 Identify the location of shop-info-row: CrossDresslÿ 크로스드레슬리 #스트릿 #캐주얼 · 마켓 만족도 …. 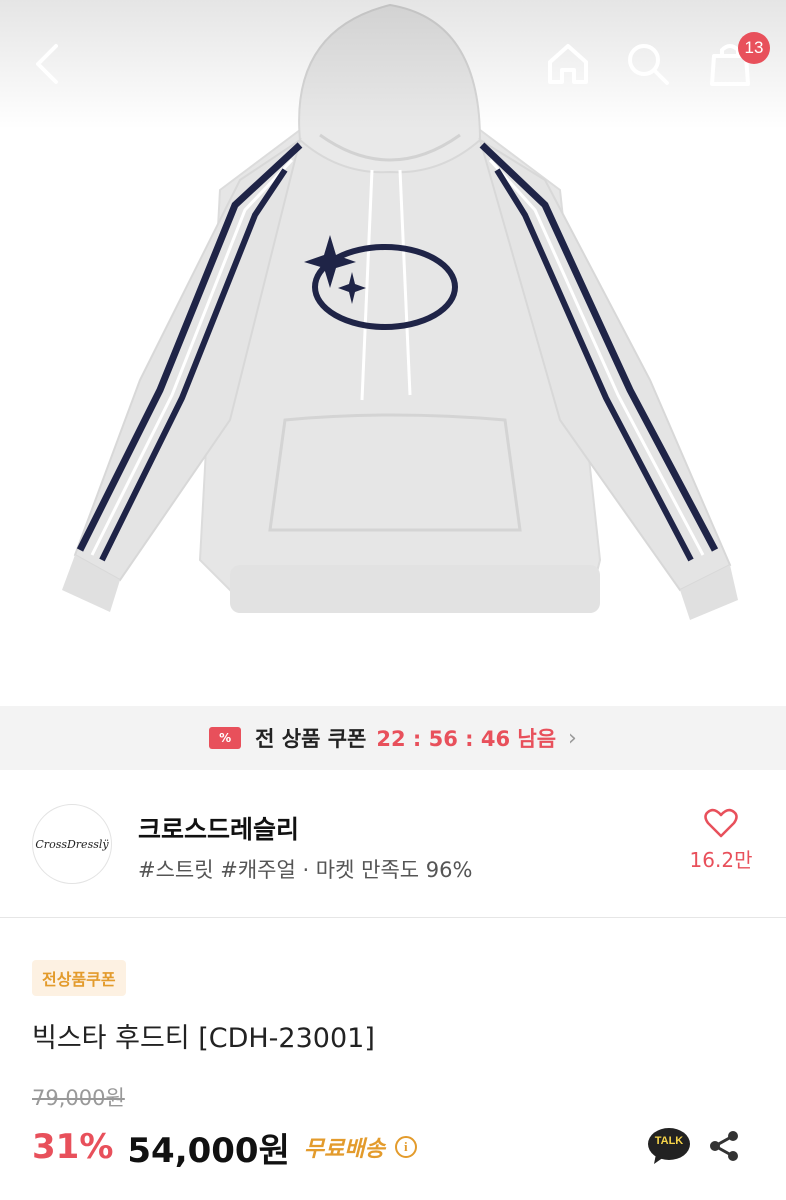
(393, 844).